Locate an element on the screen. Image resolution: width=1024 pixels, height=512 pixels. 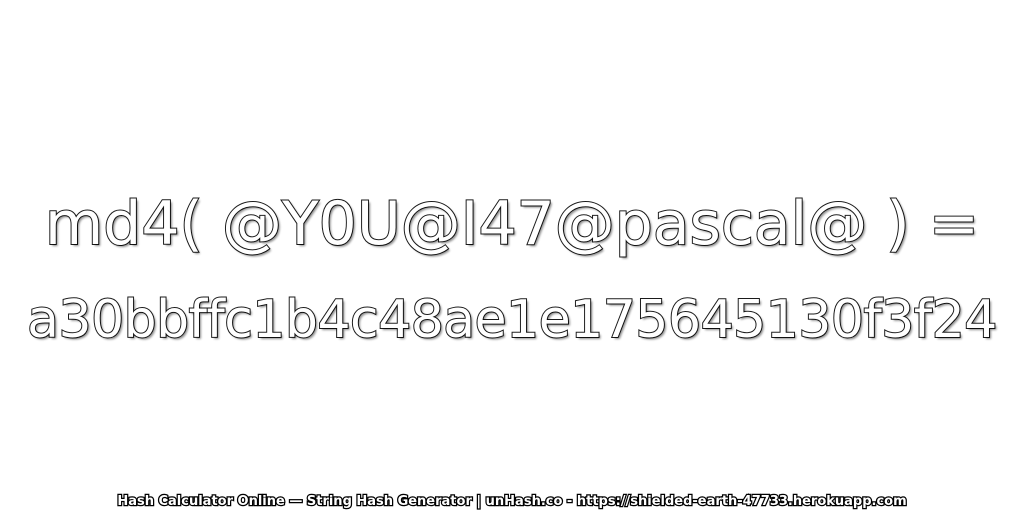
hash-expression: md4( @Y0U@I47@pascal@ ) = is located at coordinates (512, 224).